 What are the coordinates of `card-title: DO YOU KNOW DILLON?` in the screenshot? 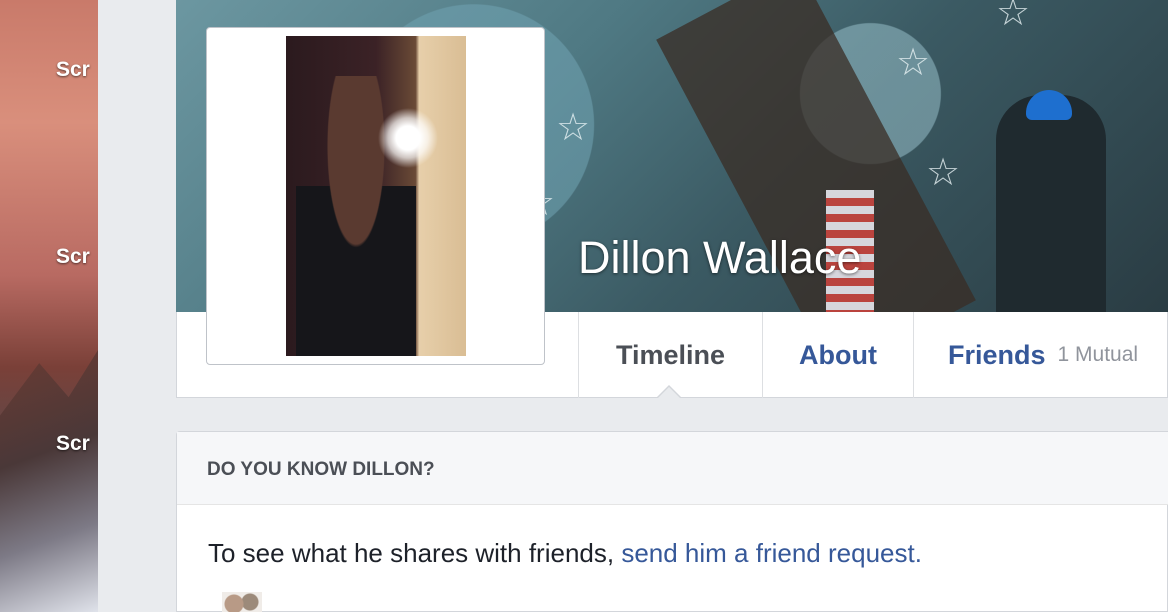 It's located at (321, 469).